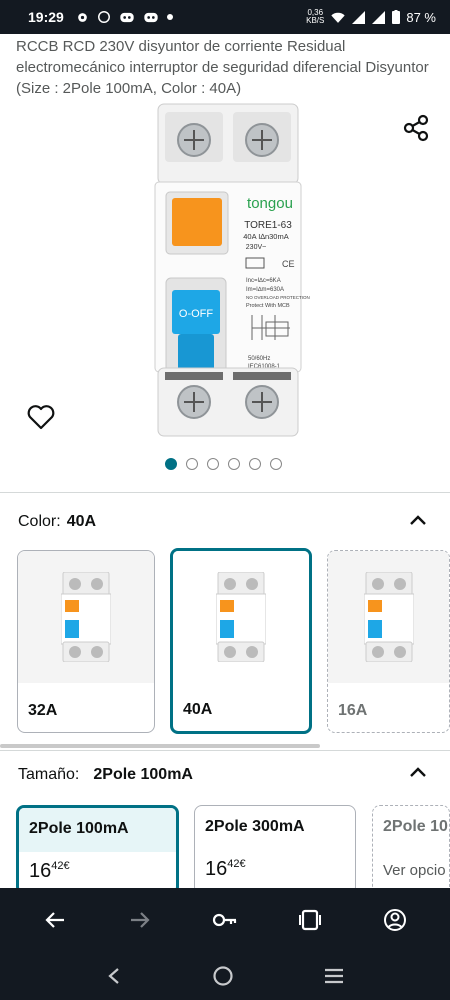  I want to click on color-option-label: 40A, so click(198, 709).